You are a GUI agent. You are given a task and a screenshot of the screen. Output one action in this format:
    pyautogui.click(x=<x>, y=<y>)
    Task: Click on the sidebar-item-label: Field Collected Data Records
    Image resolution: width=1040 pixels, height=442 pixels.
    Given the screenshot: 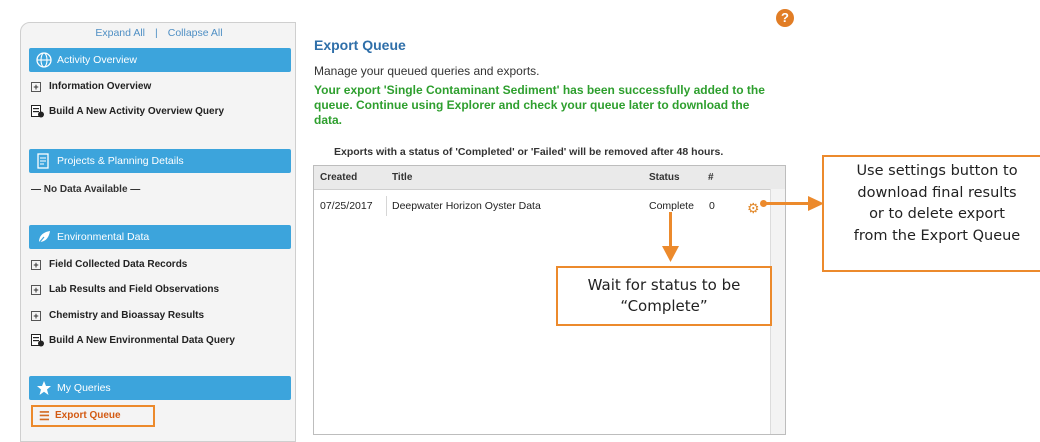 What is the action you would take?
    pyautogui.click(x=118, y=264)
    